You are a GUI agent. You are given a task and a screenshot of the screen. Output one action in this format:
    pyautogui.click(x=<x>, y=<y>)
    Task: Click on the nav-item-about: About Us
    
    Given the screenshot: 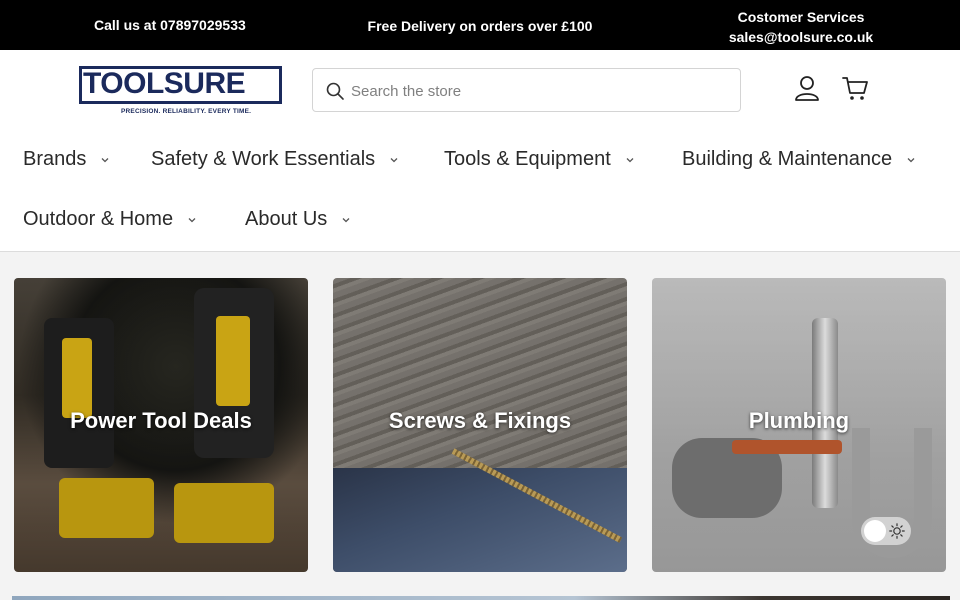 What is the action you would take?
    pyautogui.click(x=298, y=219)
    